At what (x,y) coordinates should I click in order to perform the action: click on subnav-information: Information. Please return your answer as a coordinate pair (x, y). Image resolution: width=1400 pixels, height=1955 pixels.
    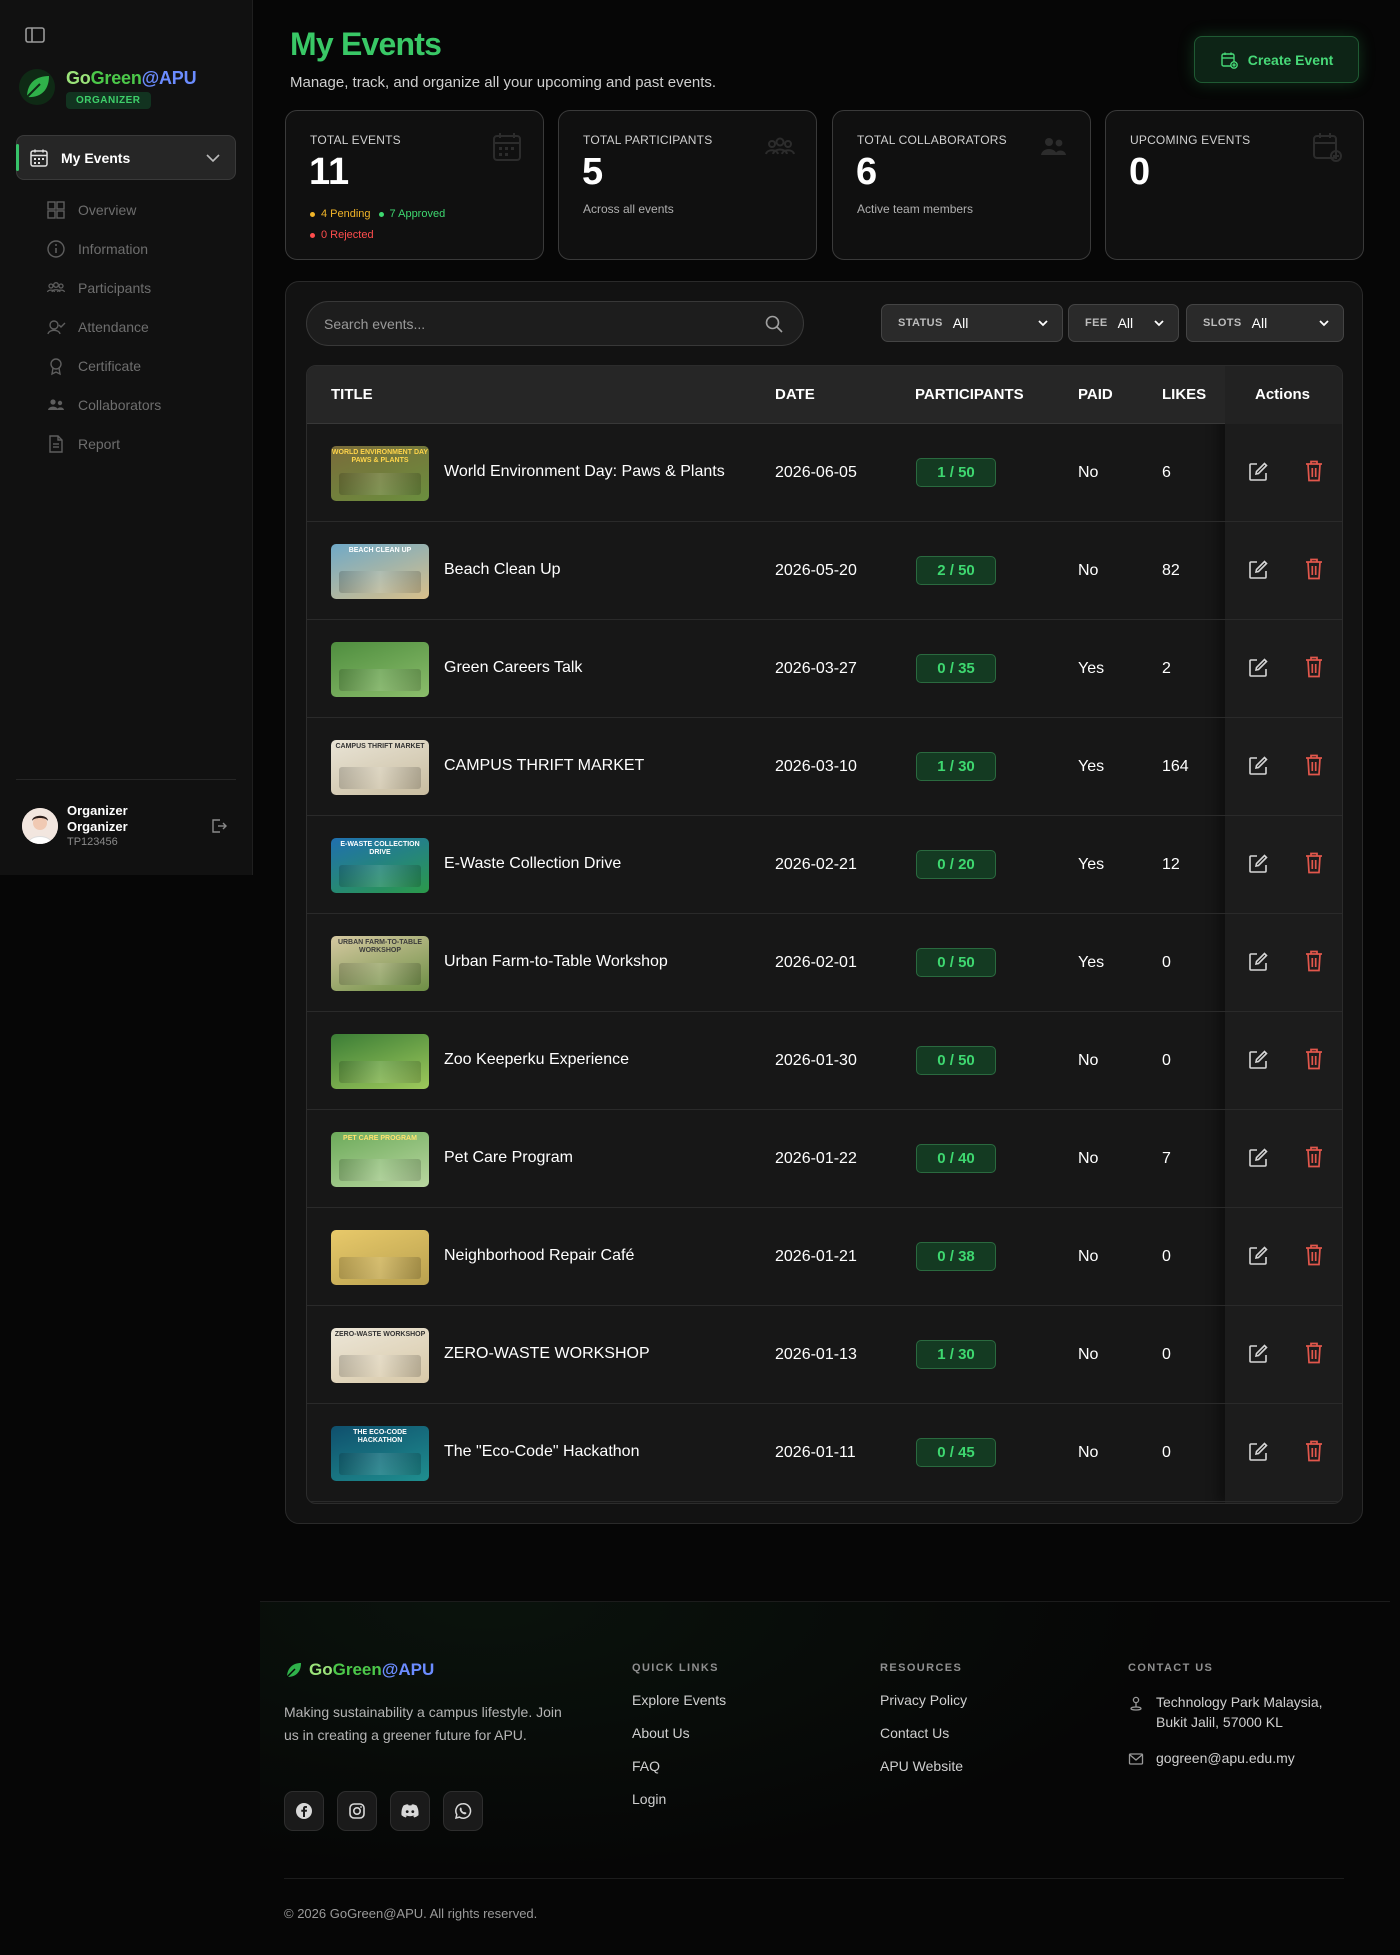
    Looking at the image, I should click on (103, 248).